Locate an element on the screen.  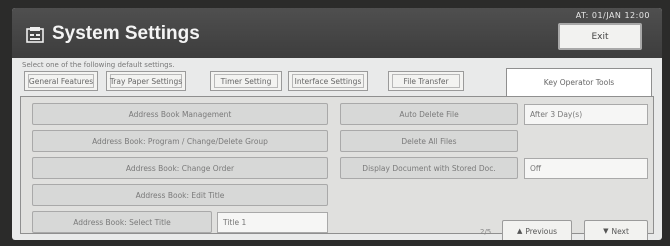
triangle-down-icon: ▼ is located at coordinates (606, 231).